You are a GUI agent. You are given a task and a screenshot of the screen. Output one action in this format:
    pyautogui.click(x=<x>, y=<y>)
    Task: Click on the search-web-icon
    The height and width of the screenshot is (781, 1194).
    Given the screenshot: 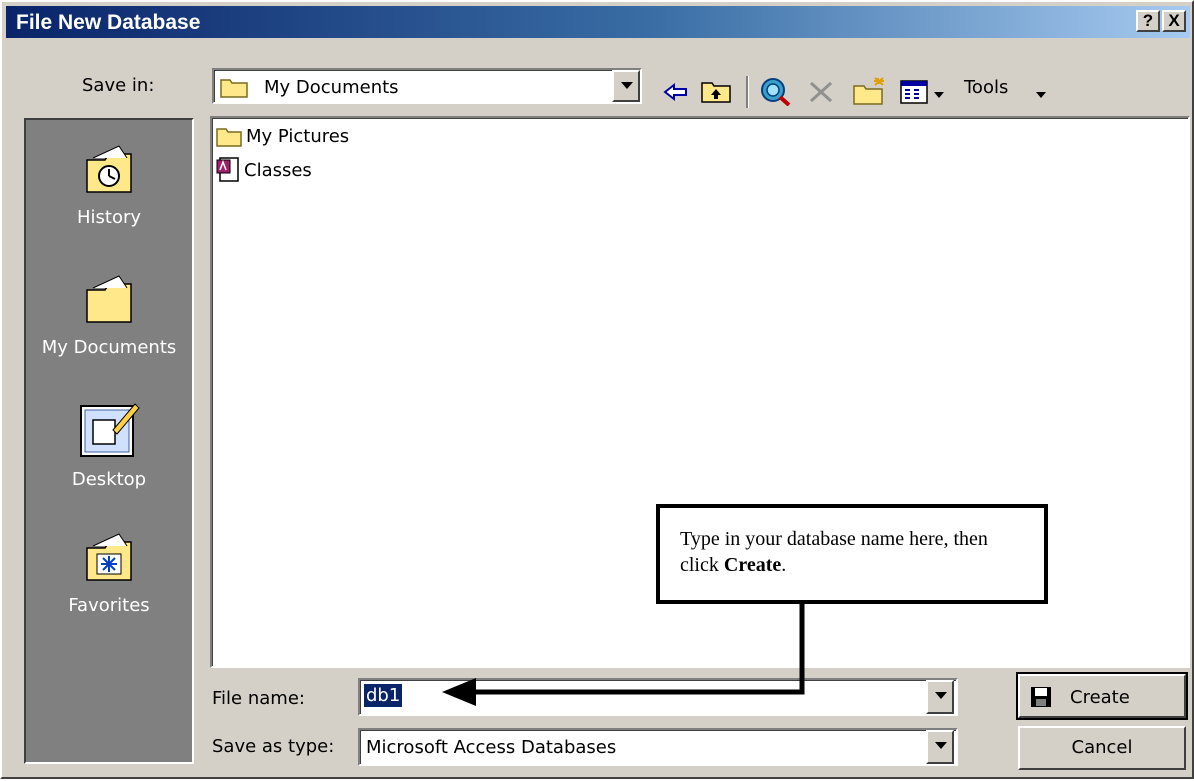 What is the action you would take?
    pyautogui.click(x=775, y=91)
    